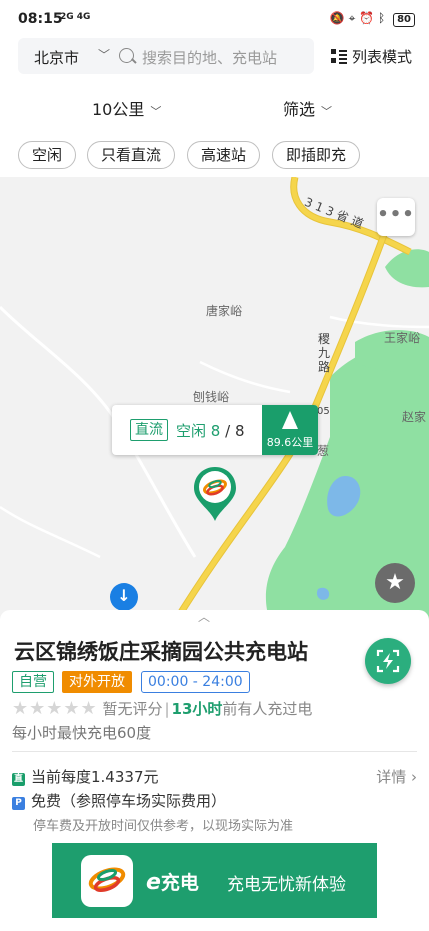  What do you see at coordinates (82, 733) in the screenshot?
I see `max-charge-speed: 每小时最快充电60度` at bounding box center [82, 733].